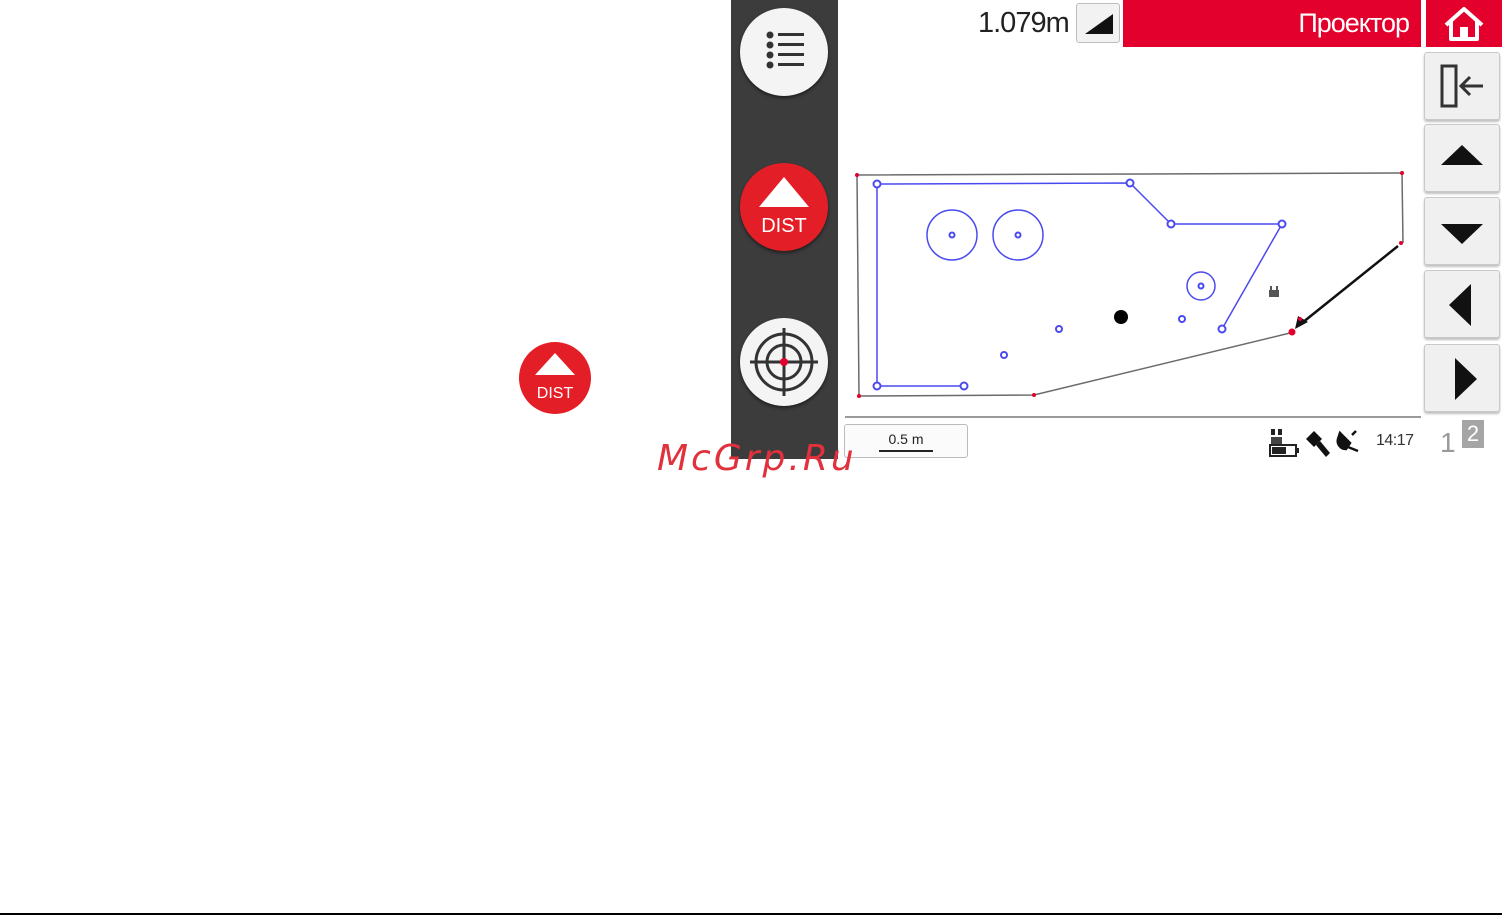 This screenshot has width=1502, height=917. What do you see at coordinates (1347, 441) in the screenshot?
I see `plug-icon` at bounding box center [1347, 441].